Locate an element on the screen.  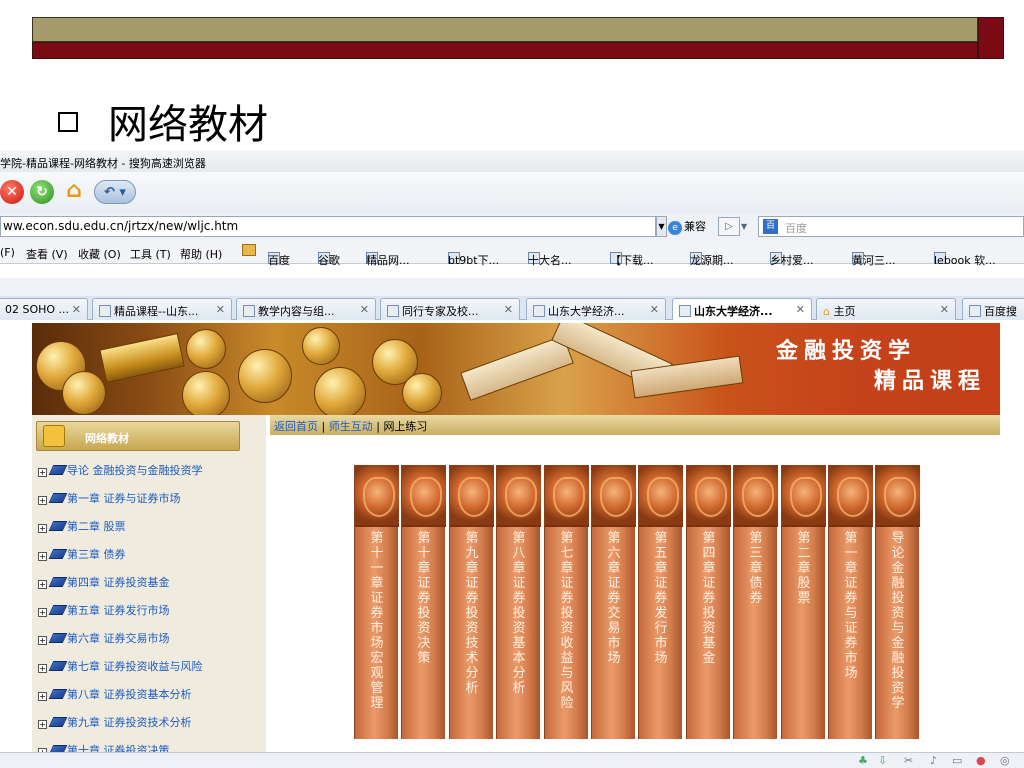
book-spine-ch7: 第七章 证券投资收益与风险 is located at coordinates (566, 602).